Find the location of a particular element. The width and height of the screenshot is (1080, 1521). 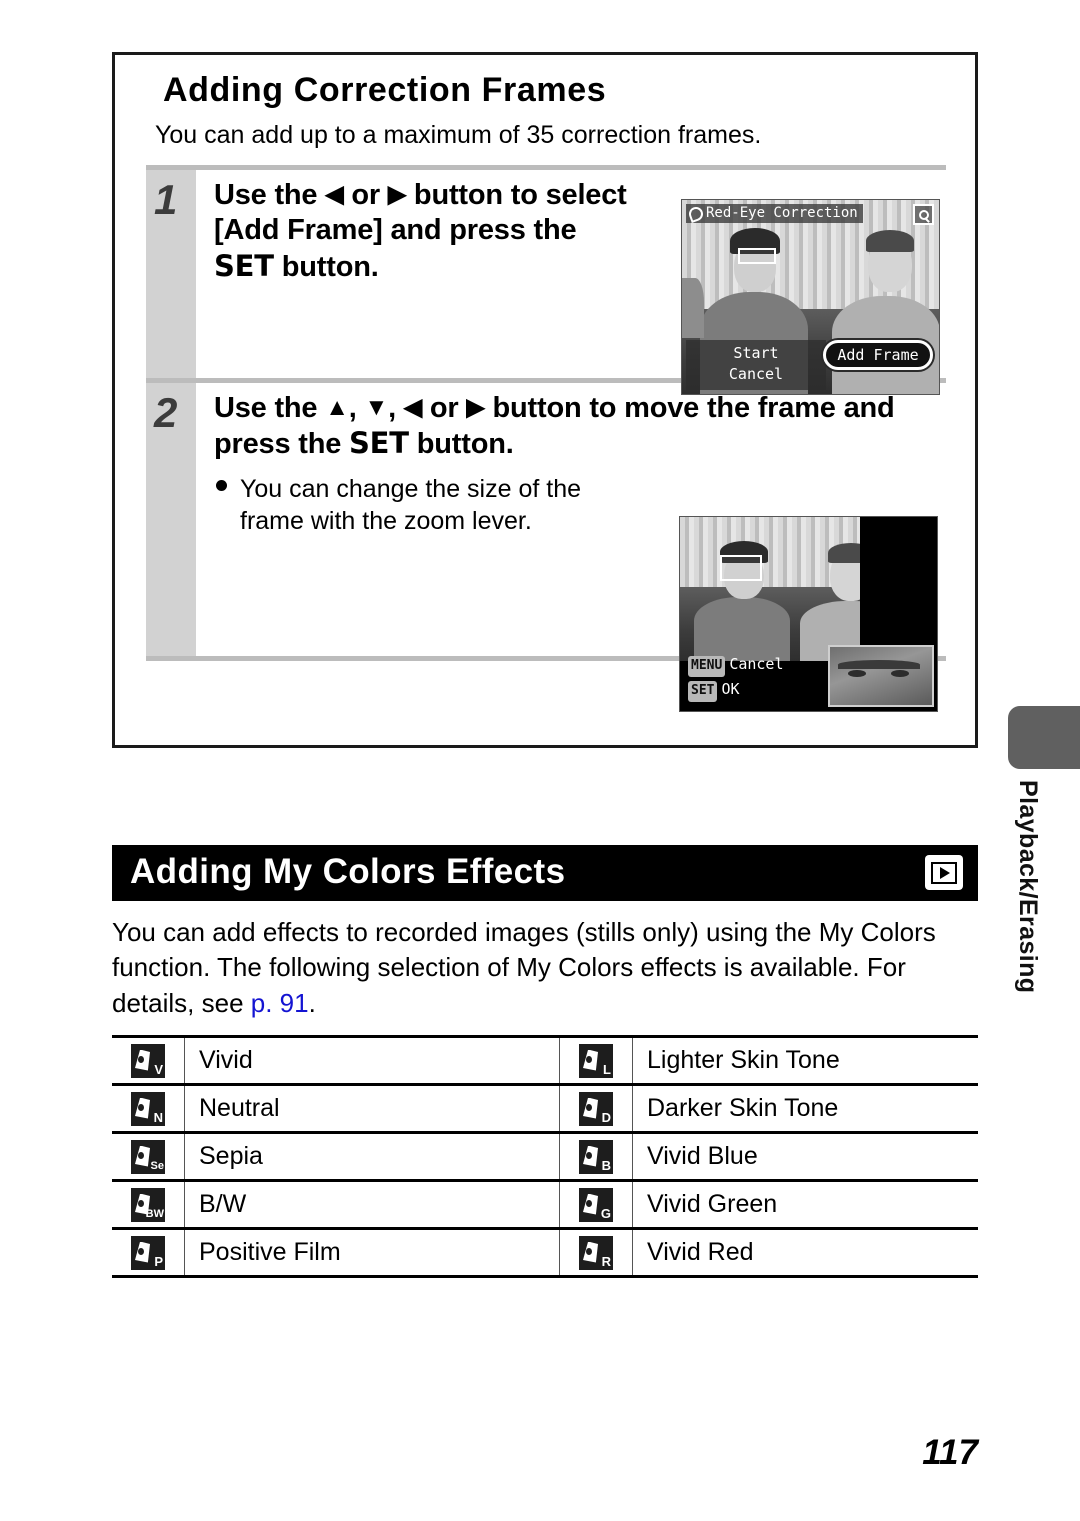

step-1-text-a: Use the is located at coordinates (270, 195).